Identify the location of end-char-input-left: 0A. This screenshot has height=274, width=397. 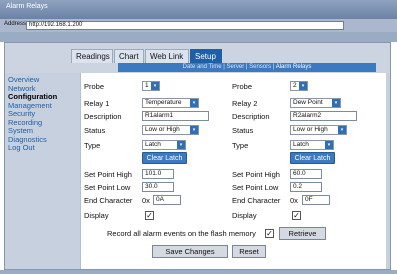
(167, 200).